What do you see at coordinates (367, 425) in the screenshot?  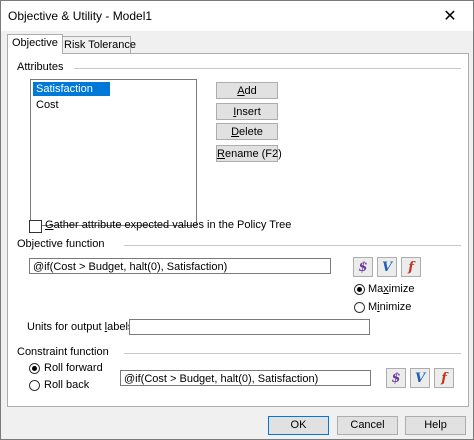 I see `cancel-button: Cancel` at bounding box center [367, 425].